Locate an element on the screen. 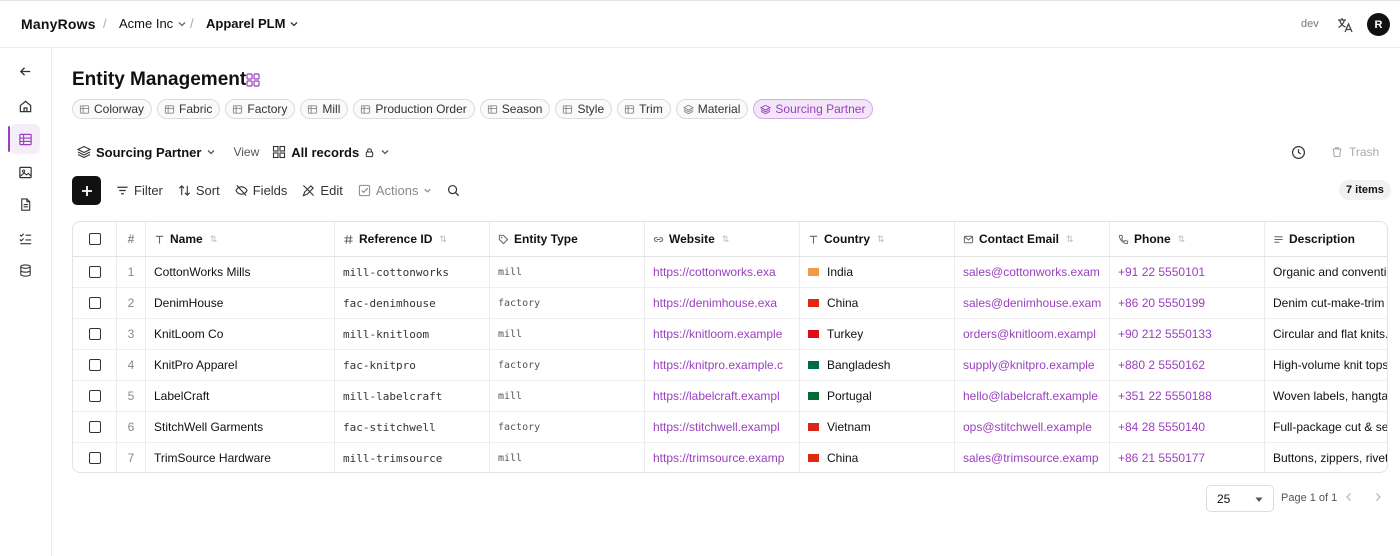  cell-name: DenimHouse is located at coordinates (240, 303).